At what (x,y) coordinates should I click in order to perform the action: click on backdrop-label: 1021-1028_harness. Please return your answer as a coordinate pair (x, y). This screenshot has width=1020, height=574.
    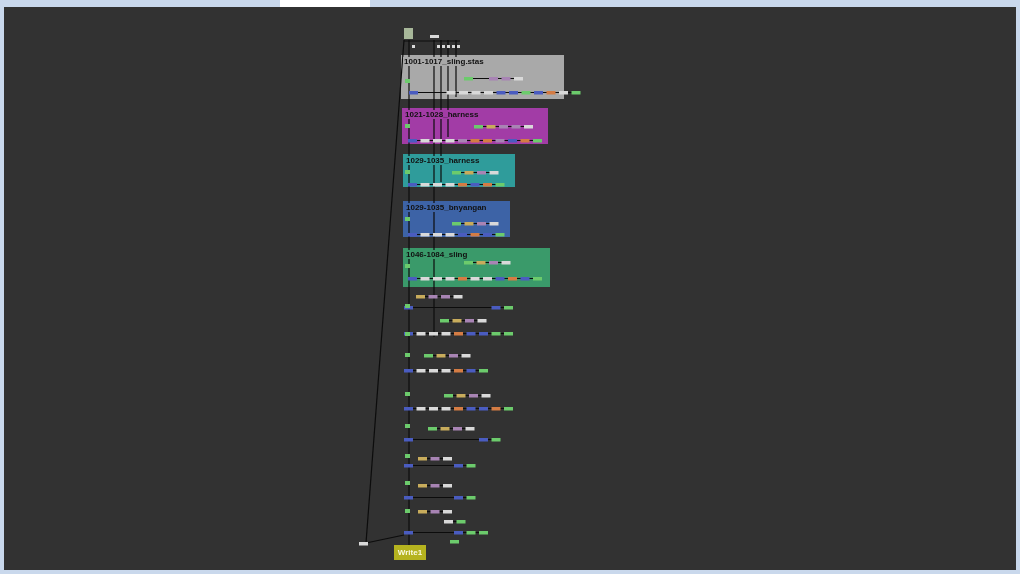
    Looking at the image, I should click on (442, 114).